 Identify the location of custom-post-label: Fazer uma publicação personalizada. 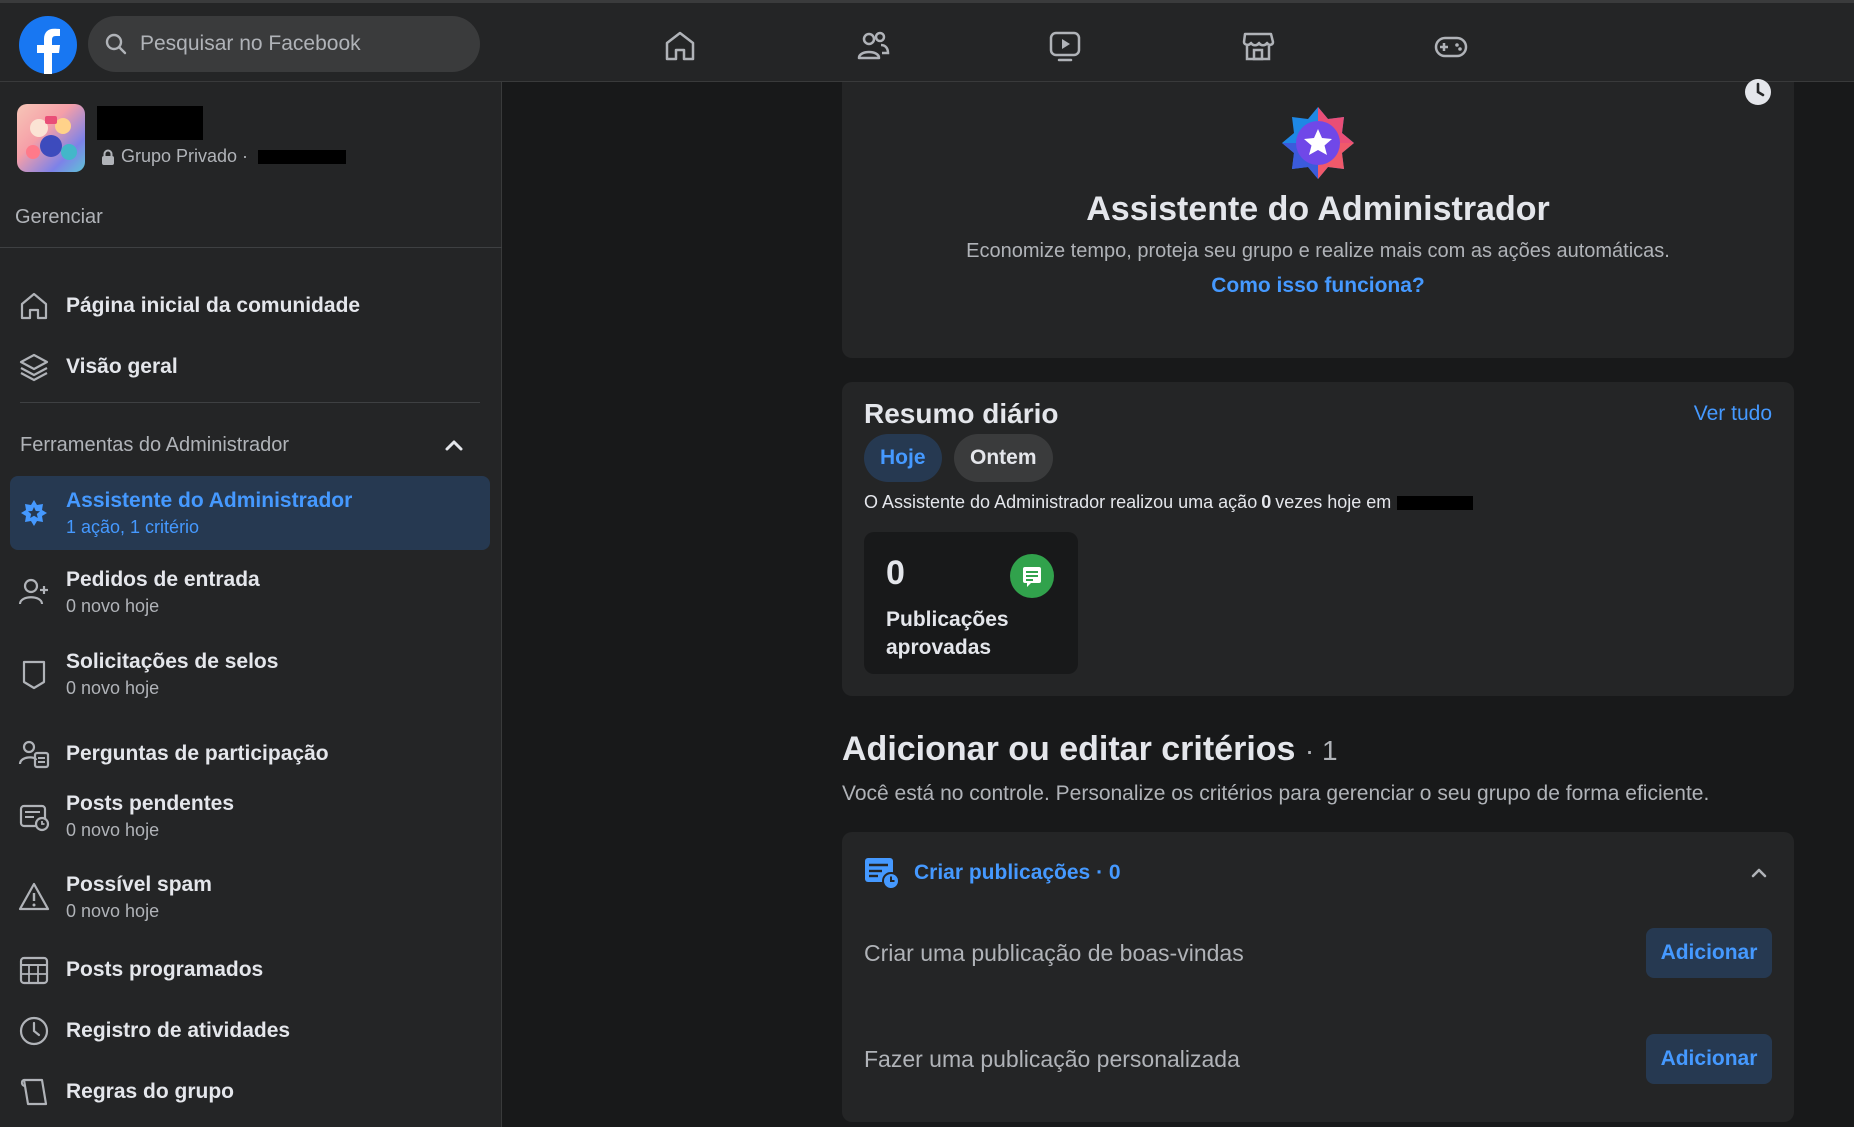
(1052, 1059).